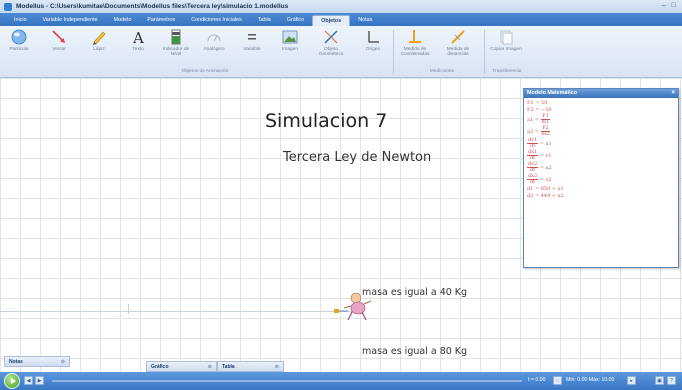 This screenshot has height=390, width=682. Describe the element at coordinates (539, 119) in the screenshot. I see `equation: a1 = F1 m1` at that location.